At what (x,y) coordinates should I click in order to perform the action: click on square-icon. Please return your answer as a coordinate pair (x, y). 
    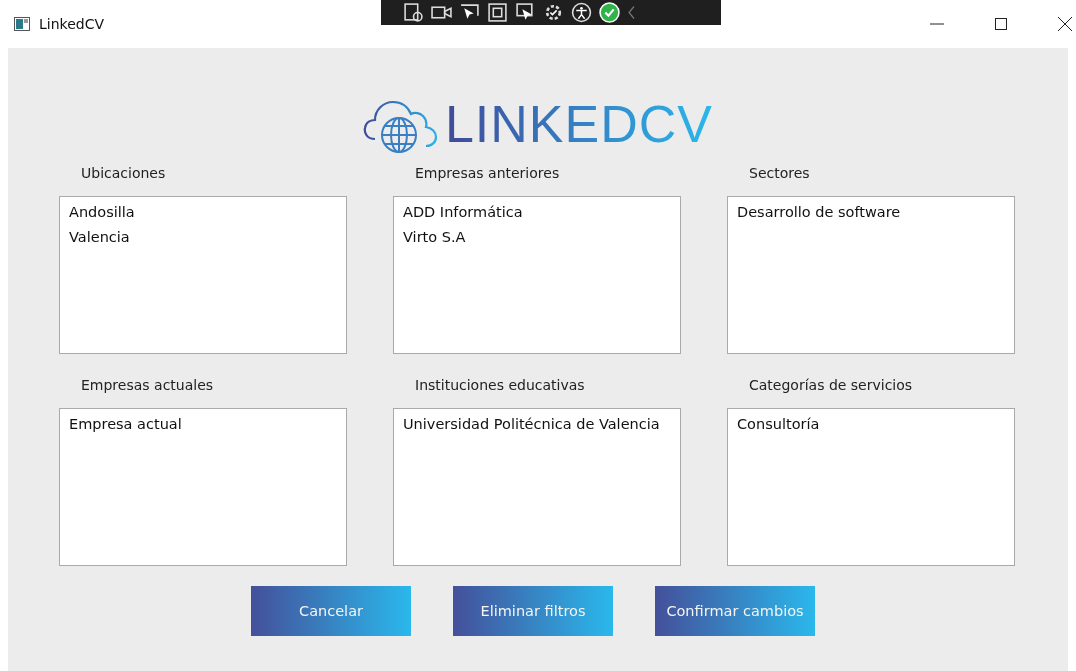
    Looking at the image, I should click on (497, 12).